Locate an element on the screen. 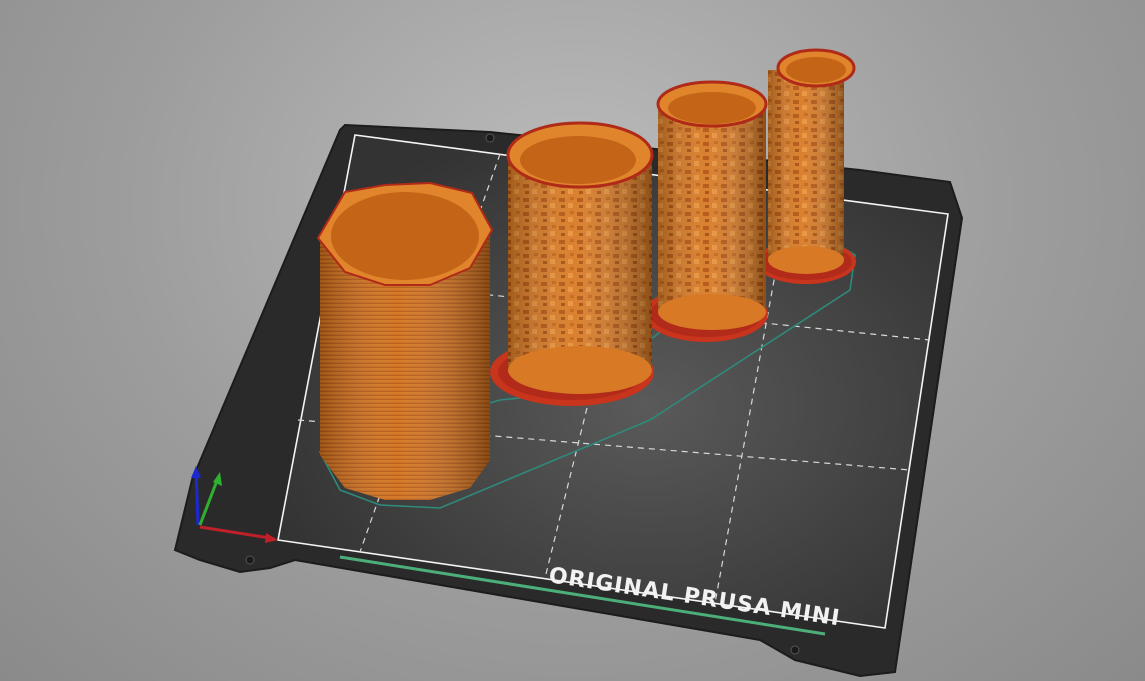 This screenshot has height=681, width=1145. octagonal-cup is located at coordinates (405, 340).